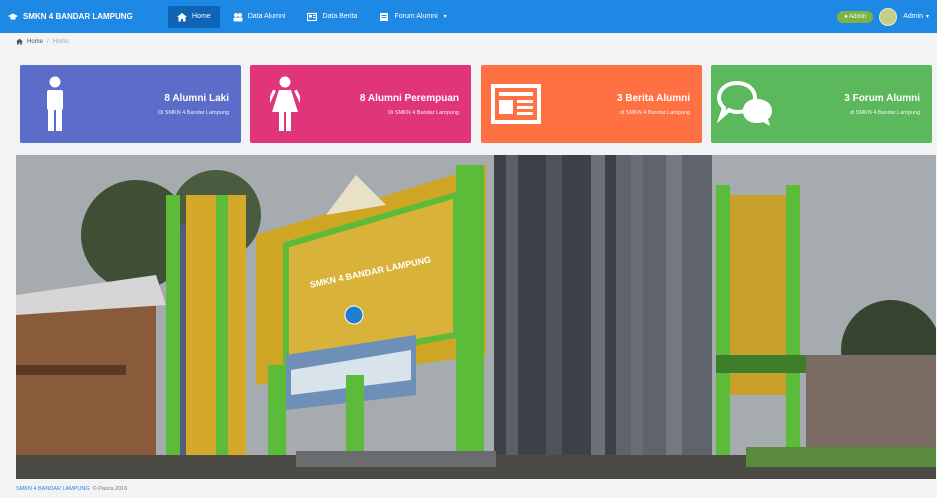  I want to click on card-title: 3 Berita Alumni, so click(653, 98).